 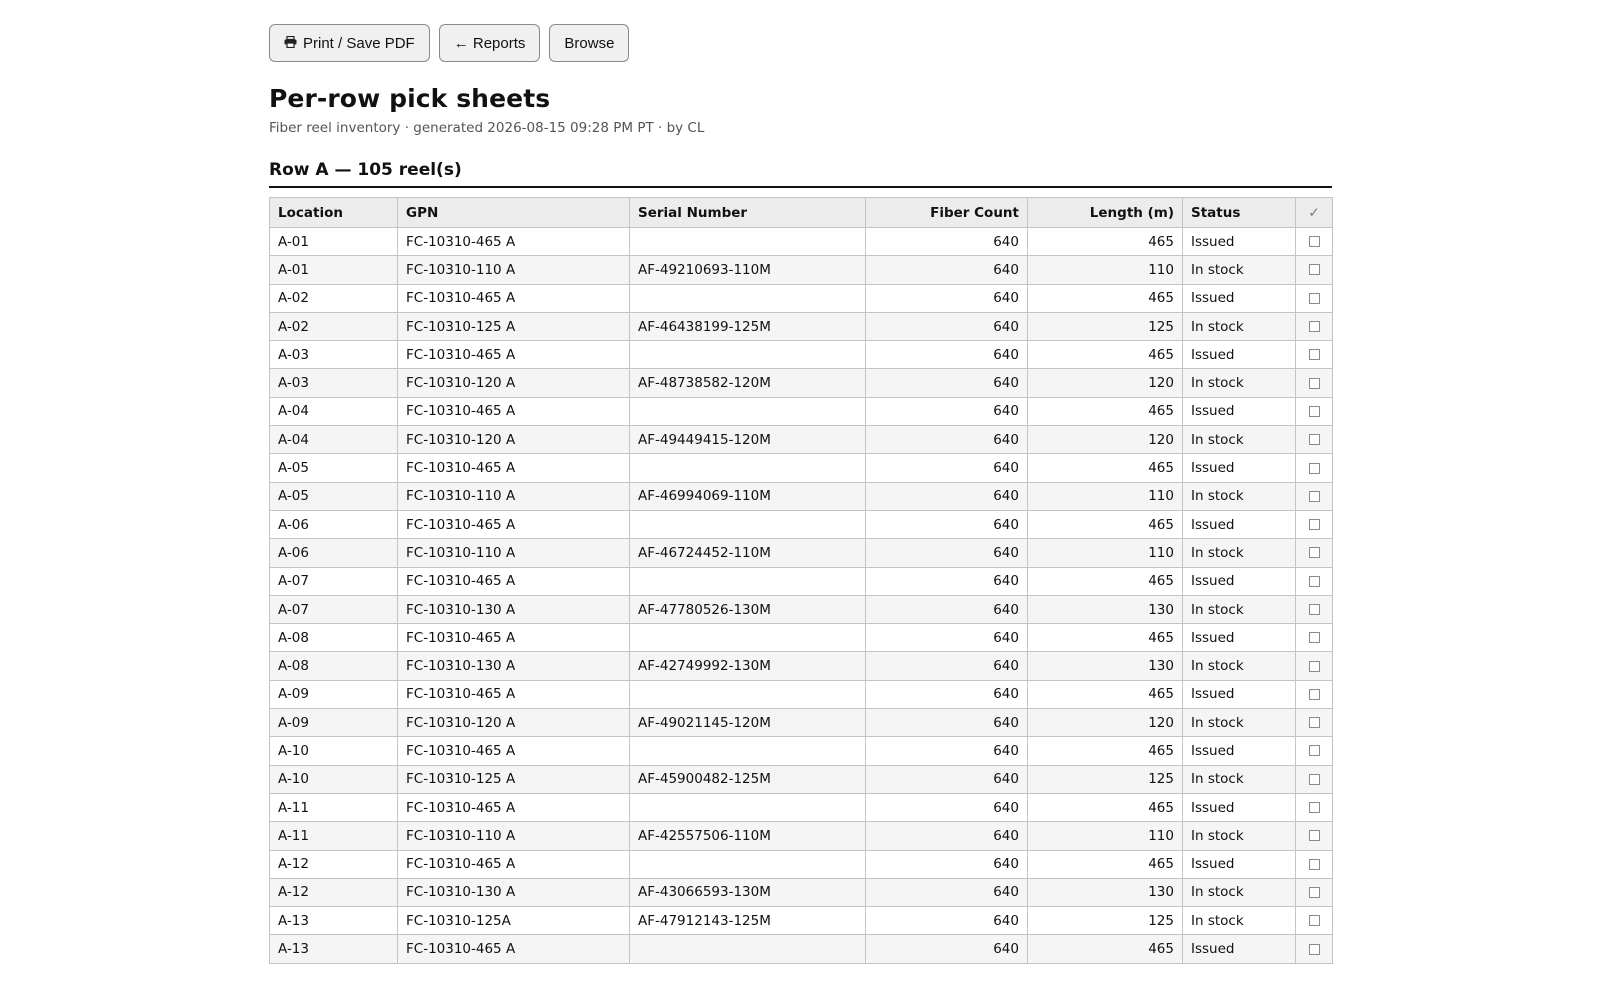 I want to click on header-location: Location, so click(x=333, y=212).